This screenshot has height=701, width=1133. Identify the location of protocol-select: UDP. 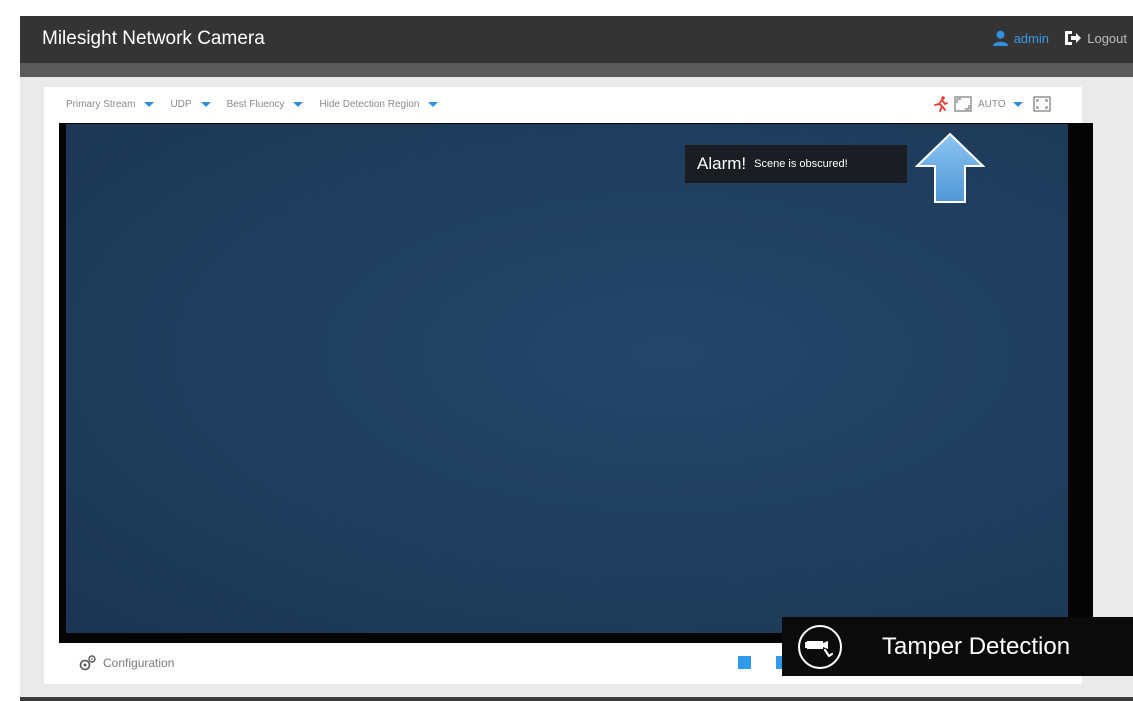
(190, 104).